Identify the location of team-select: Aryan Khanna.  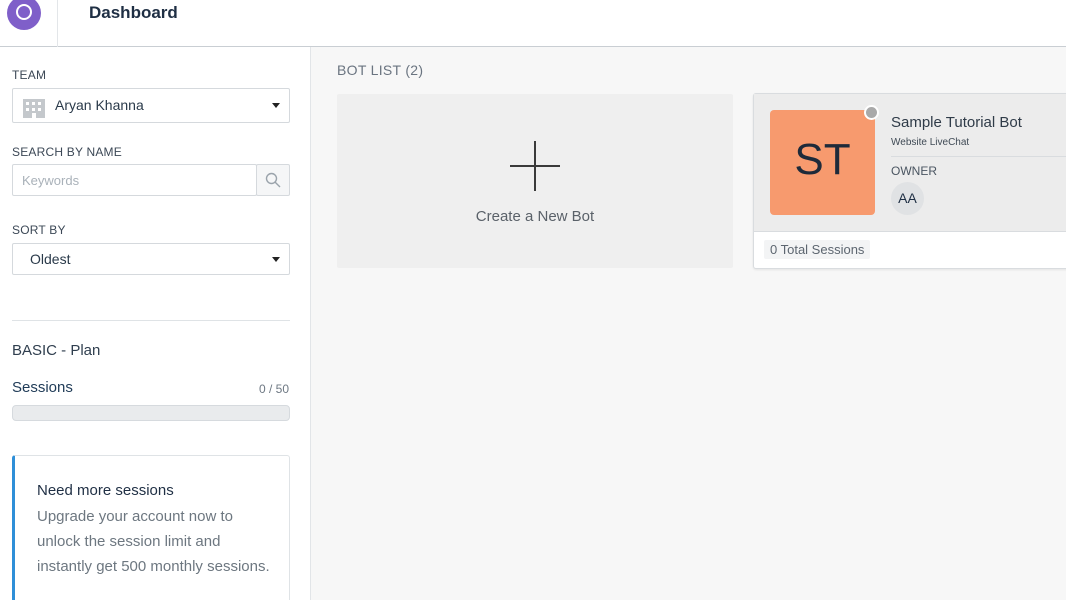
(151, 105).